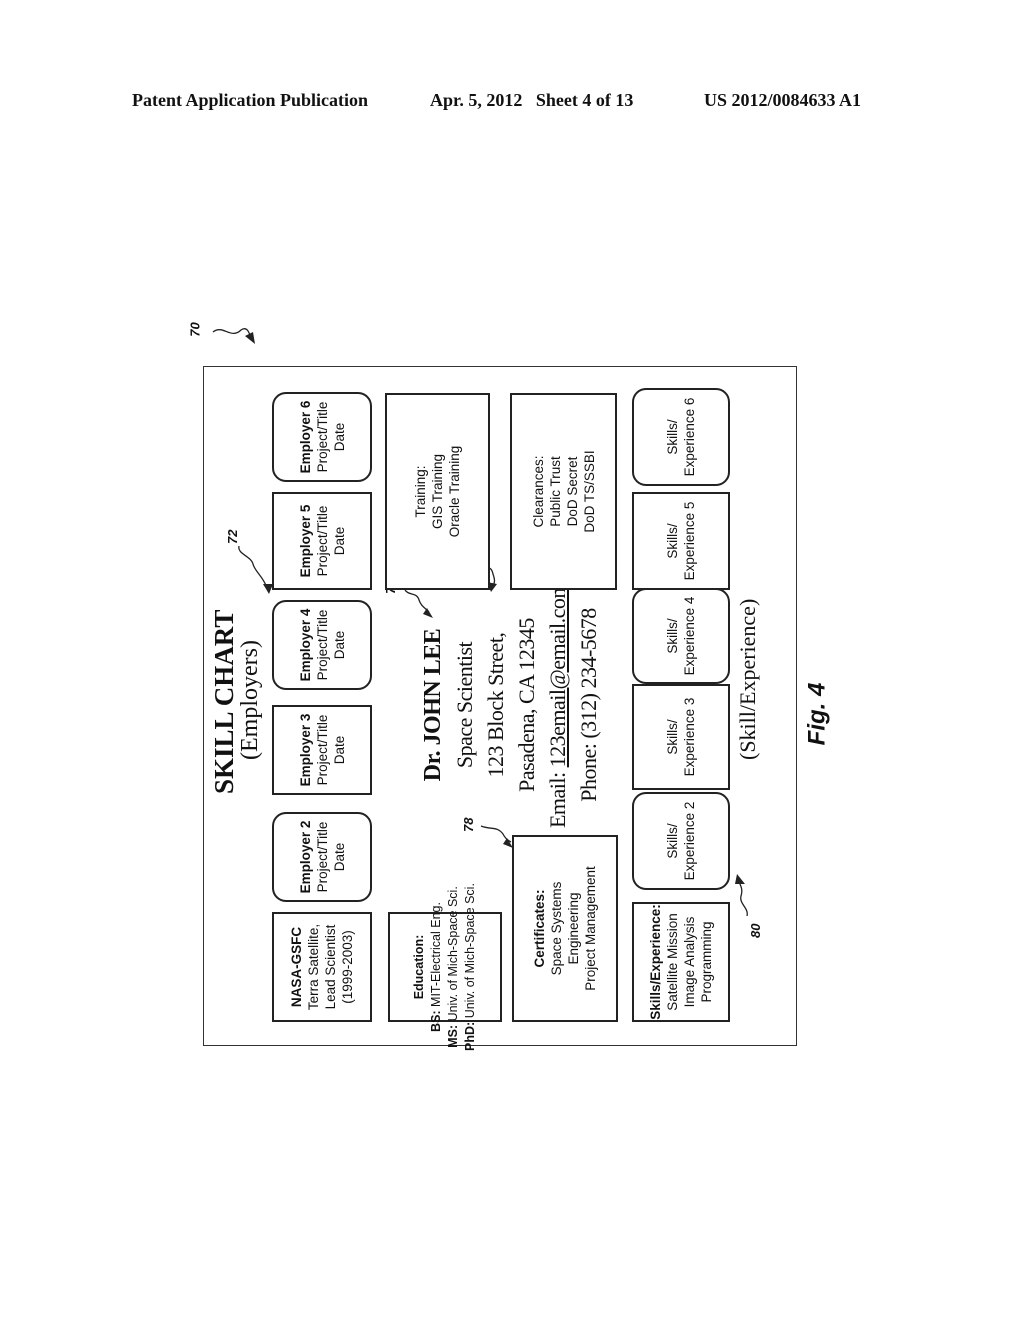 This screenshot has height=1320, width=1024. Describe the element at coordinates (589, 491) in the screenshot. I see `clearance-item: DoD TS/SSBI` at that location.